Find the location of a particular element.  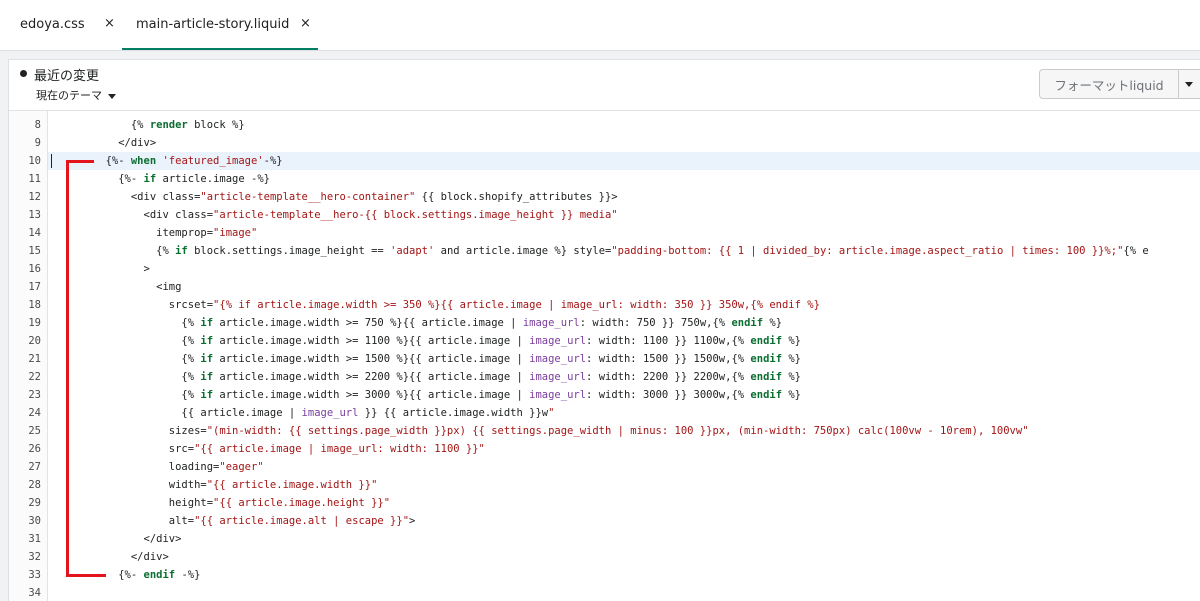

block-bracket-top is located at coordinates (80, 161).